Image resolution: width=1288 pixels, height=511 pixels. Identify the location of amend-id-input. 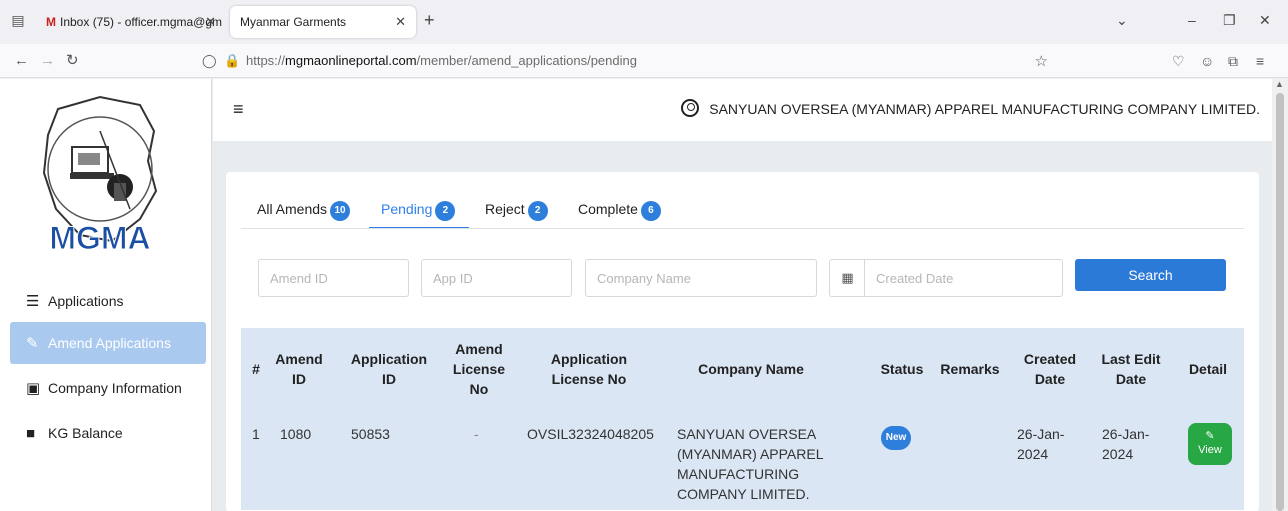
(333, 278).